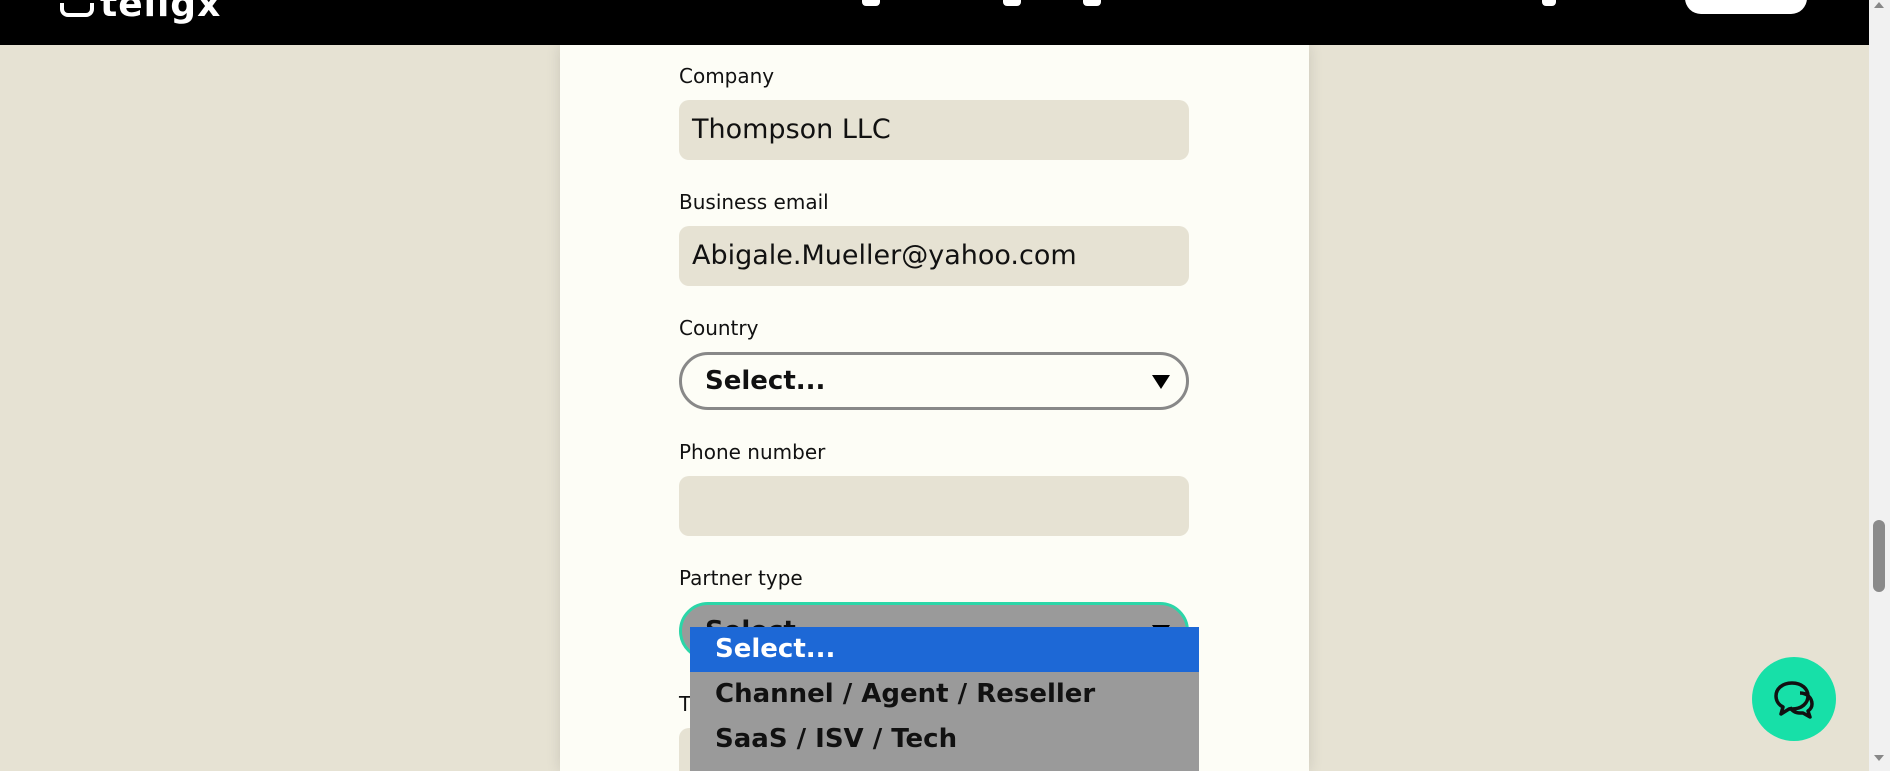 Image resolution: width=1890 pixels, height=771 pixels. What do you see at coordinates (1879, 556) in the screenshot?
I see `scrollbar-thumb` at bounding box center [1879, 556].